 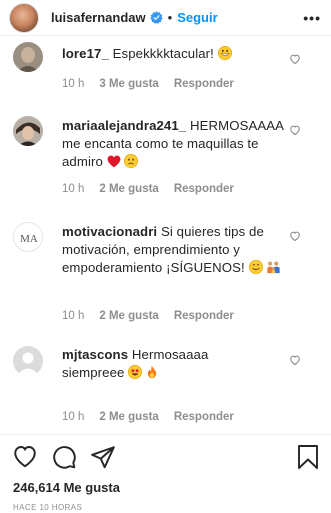 What do you see at coordinates (308, 457) in the screenshot?
I see `bookmark-icon` at bounding box center [308, 457].